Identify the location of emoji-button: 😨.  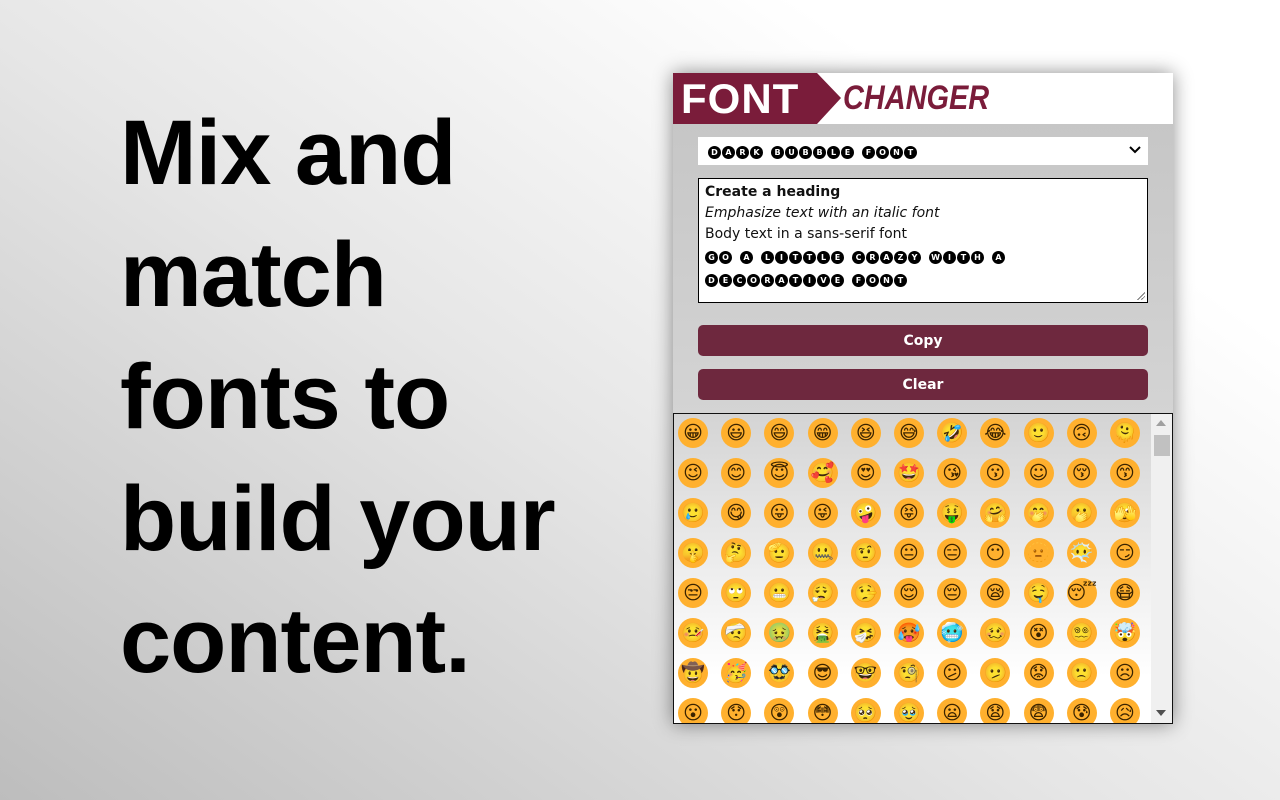
(1038, 710).